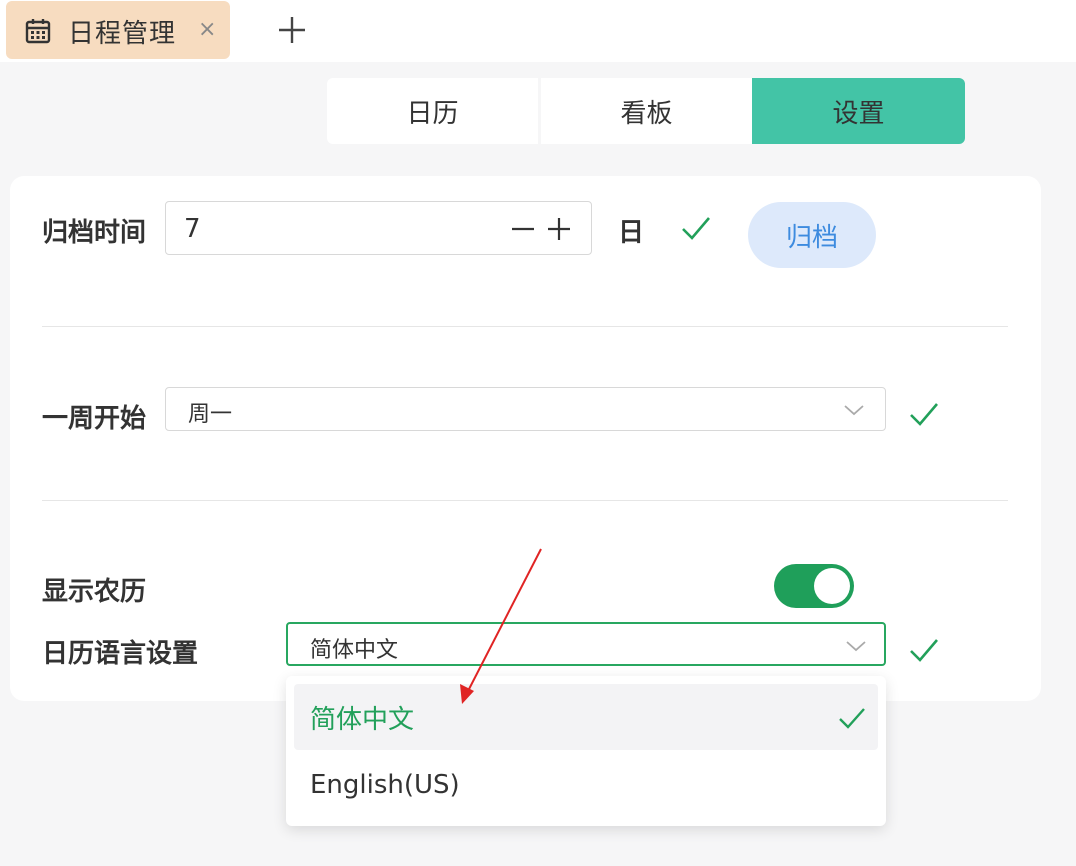 The width and height of the screenshot is (1076, 866). What do you see at coordinates (523, 229) in the screenshot?
I see `minus-icon` at bounding box center [523, 229].